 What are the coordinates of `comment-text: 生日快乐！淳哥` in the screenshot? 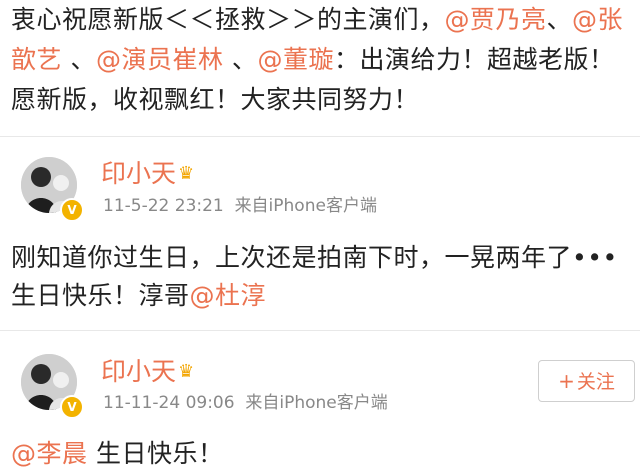 It's located at (100, 295).